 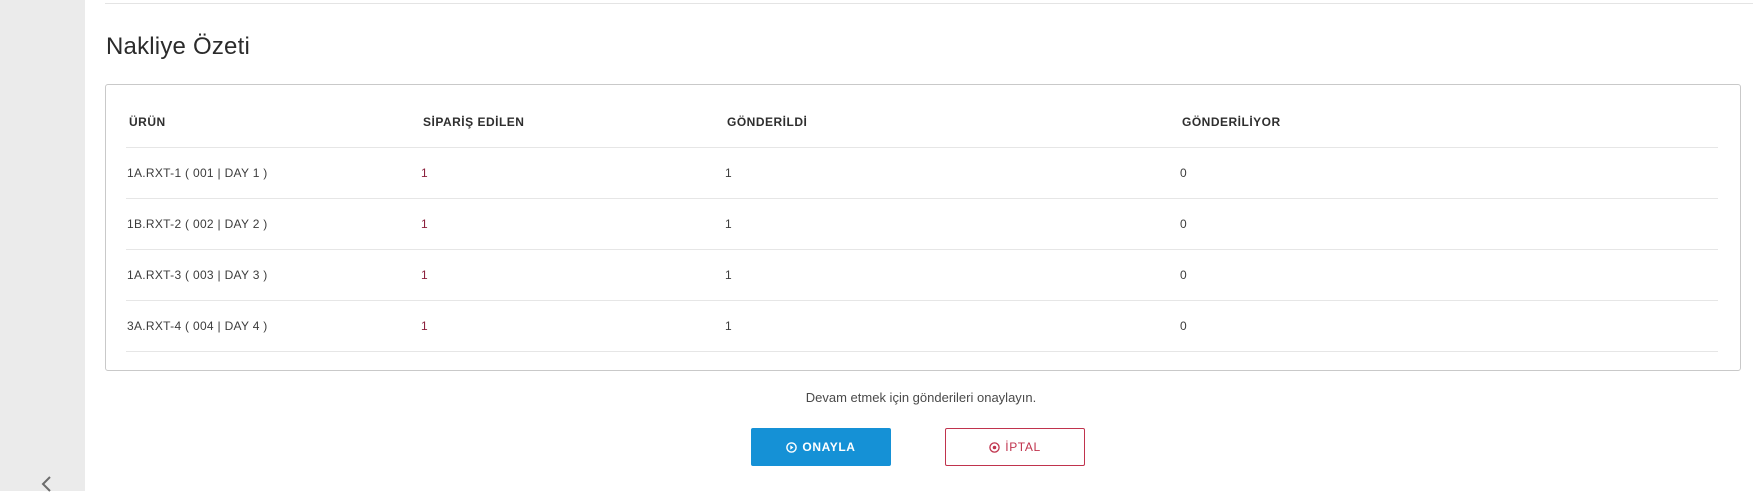 What do you see at coordinates (572, 116) in the screenshot?
I see `column-header-ordered: SİPARİŞ EDİLEN` at bounding box center [572, 116].